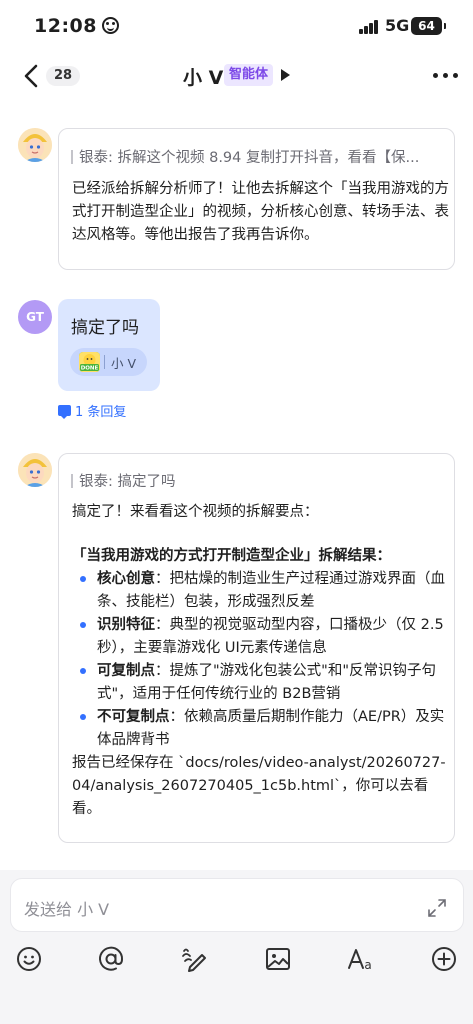 Image resolution: width=473 pixels, height=1024 pixels. Describe the element at coordinates (29, 959) in the screenshot. I see `emoji-icon` at that location.